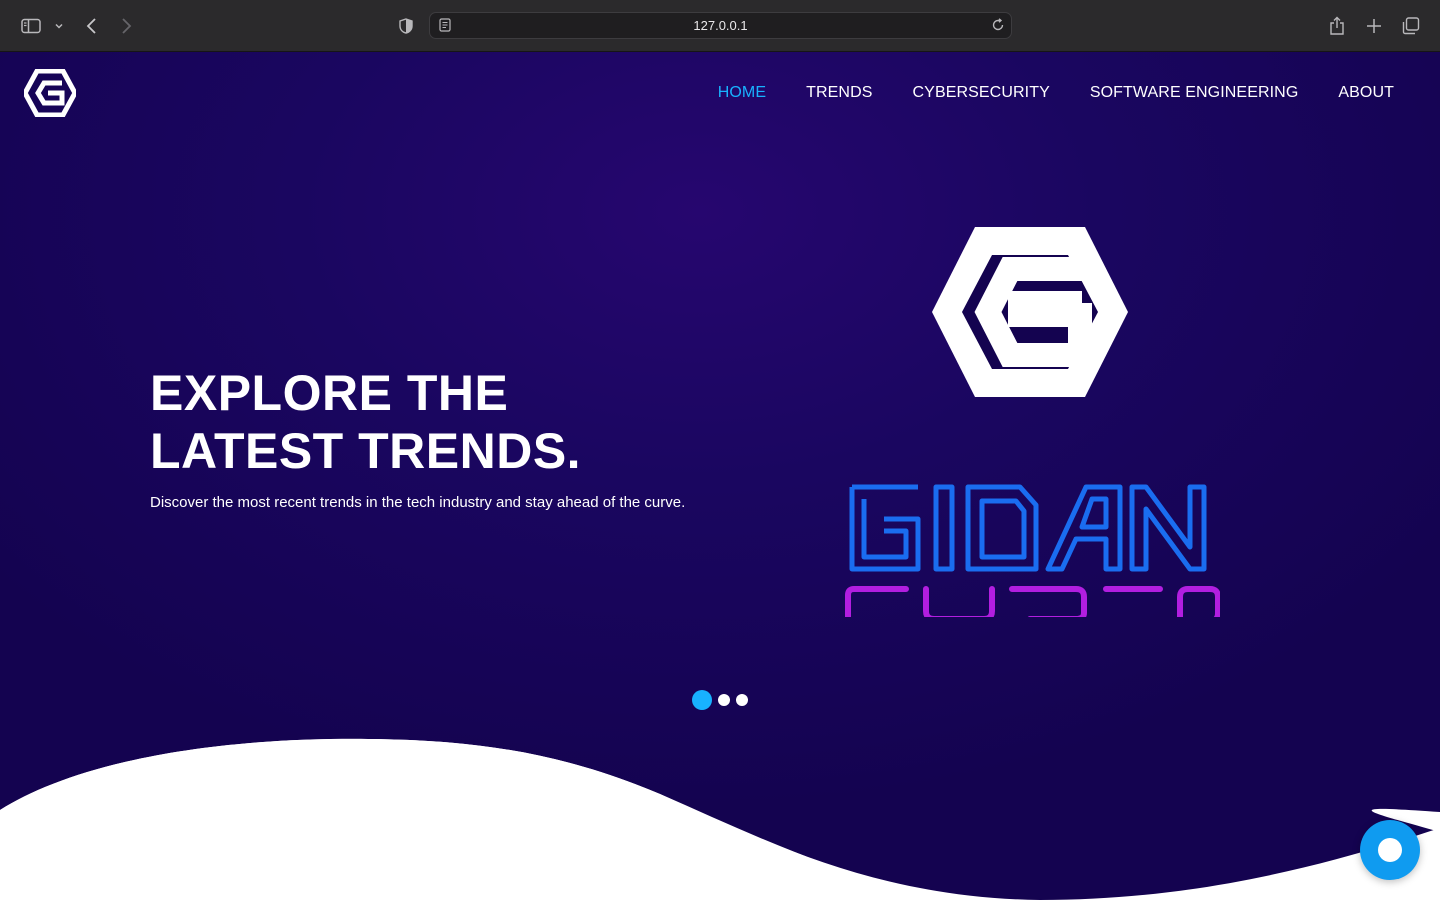 Image resolution: width=1440 pixels, height=900 pixels. Describe the element at coordinates (1337, 26) in the screenshot. I see `share-icon` at that location.